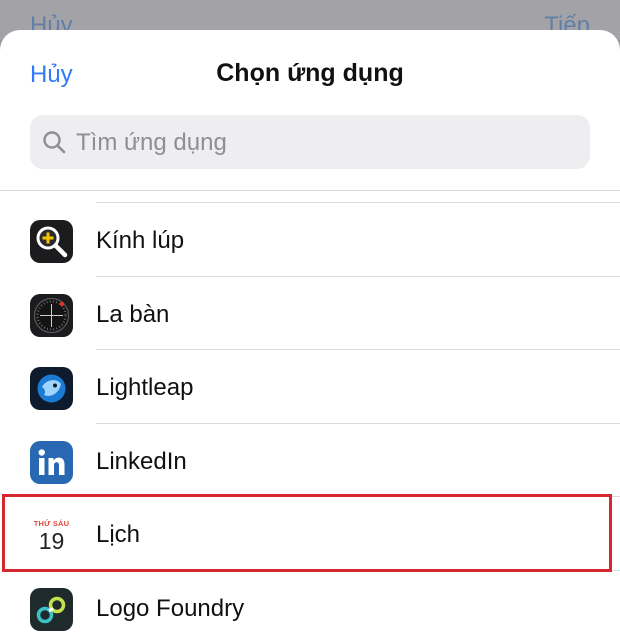 The height and width of the screenshot is (643, 620). I want to click on list-item-magnifier: Kính lúp, so click(310, 240).